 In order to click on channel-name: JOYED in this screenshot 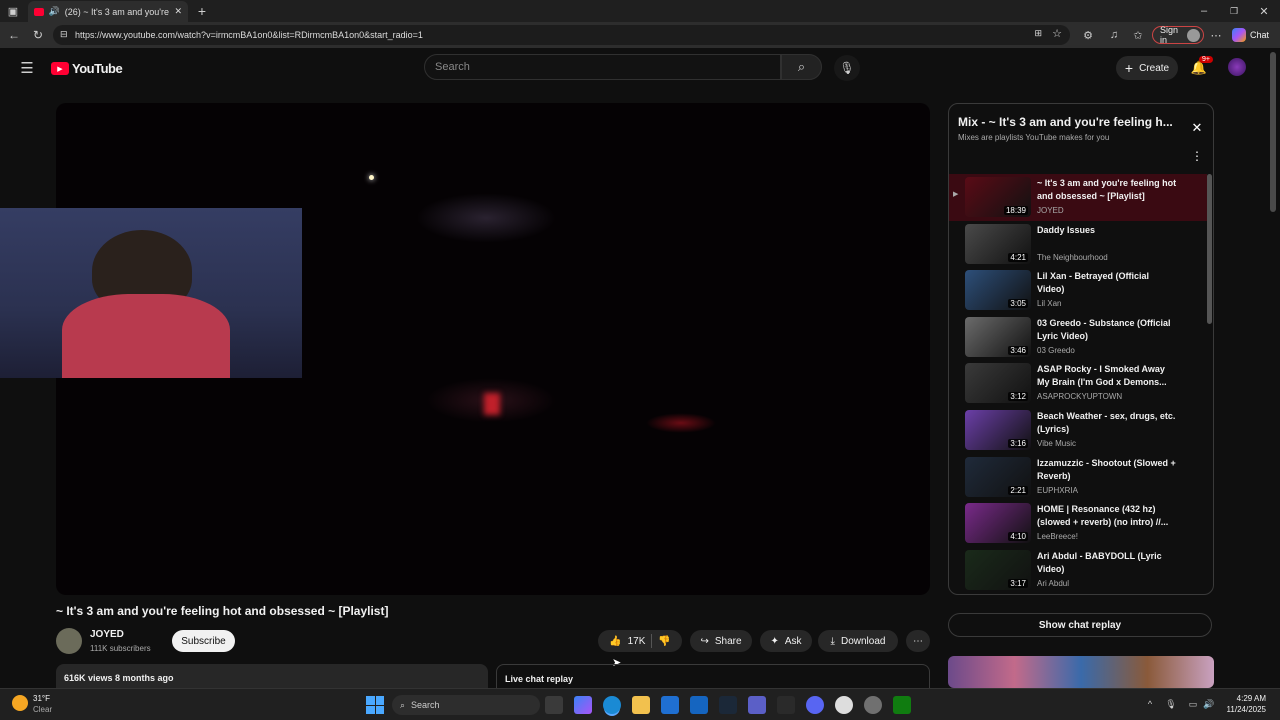, I will do `click(107, 634)`.